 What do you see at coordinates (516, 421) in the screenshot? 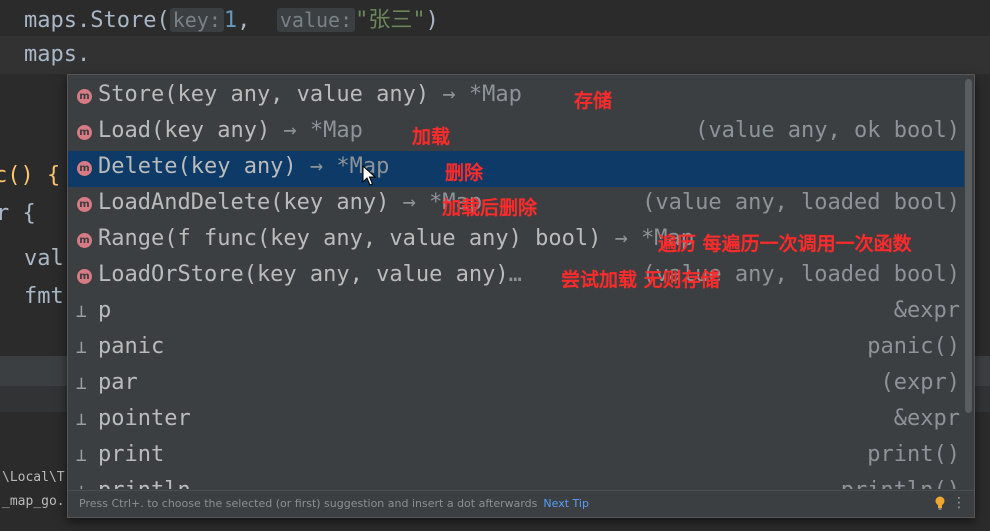
I see `completion-item: ⊥ pointer &expr` at bounding box center [516, 421].